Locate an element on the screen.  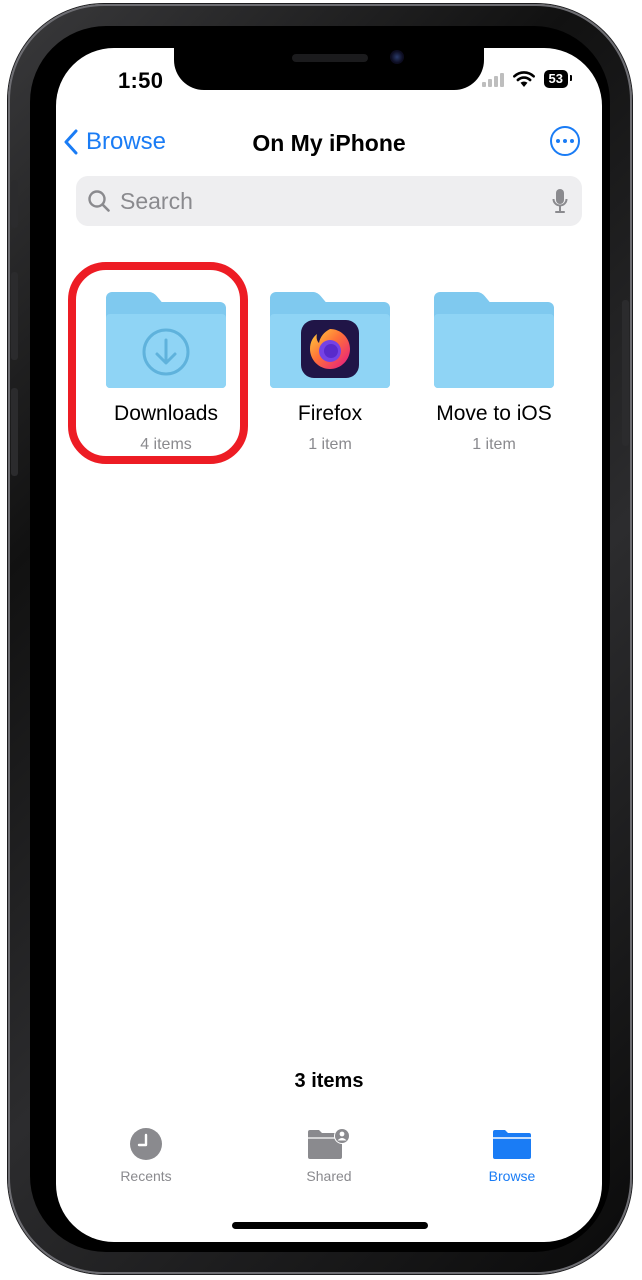
tab-label: Recents is located at coordinates (146, 1176).